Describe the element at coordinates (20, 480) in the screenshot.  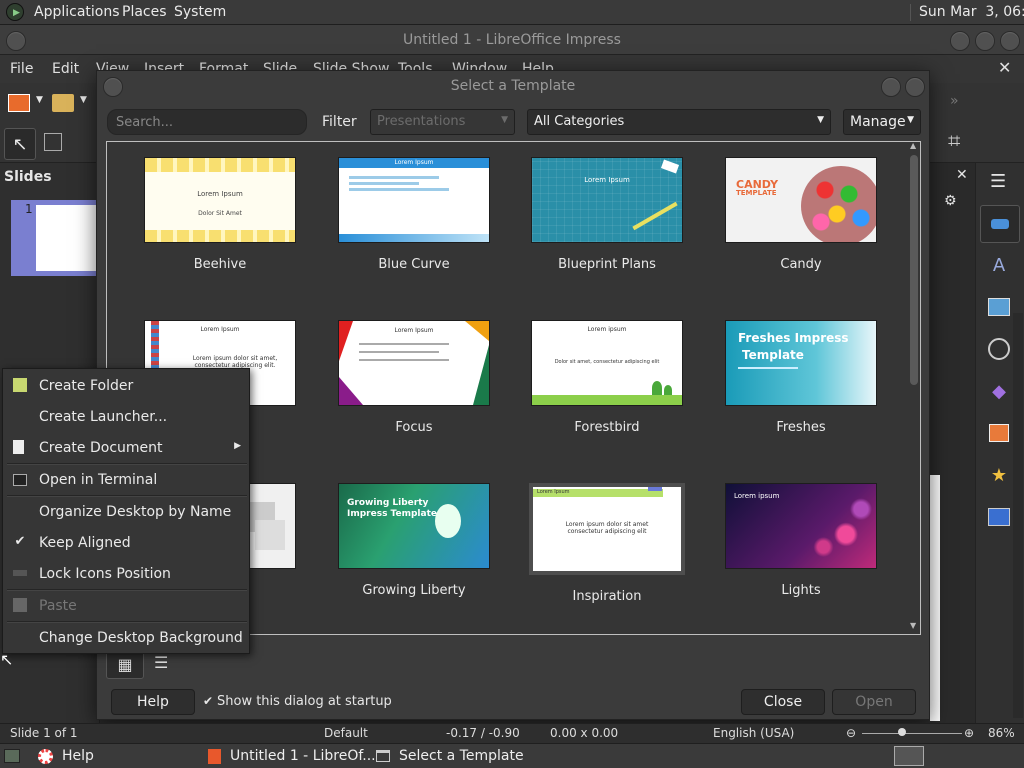
I see `terminal-icon` at that location.